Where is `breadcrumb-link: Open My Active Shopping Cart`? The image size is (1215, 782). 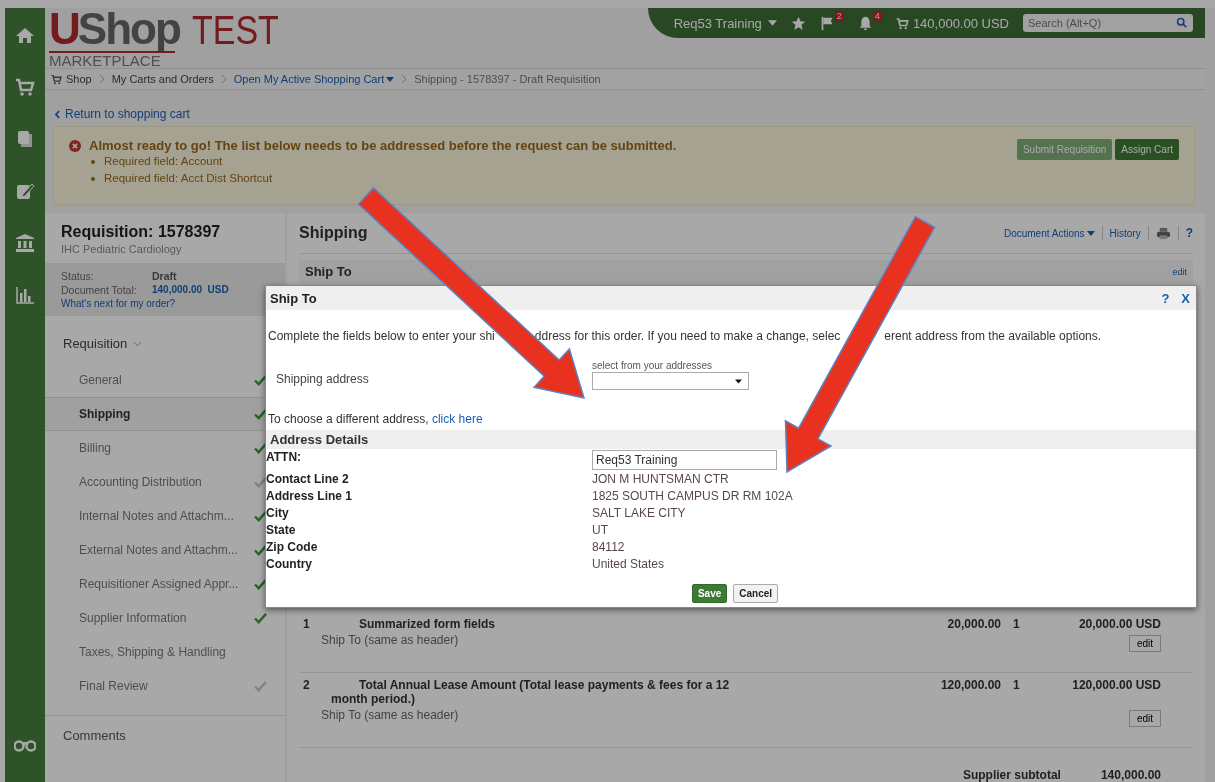 breadcrumb-link: Open My Active Shopping Cart is located at coordinates (314, 79).